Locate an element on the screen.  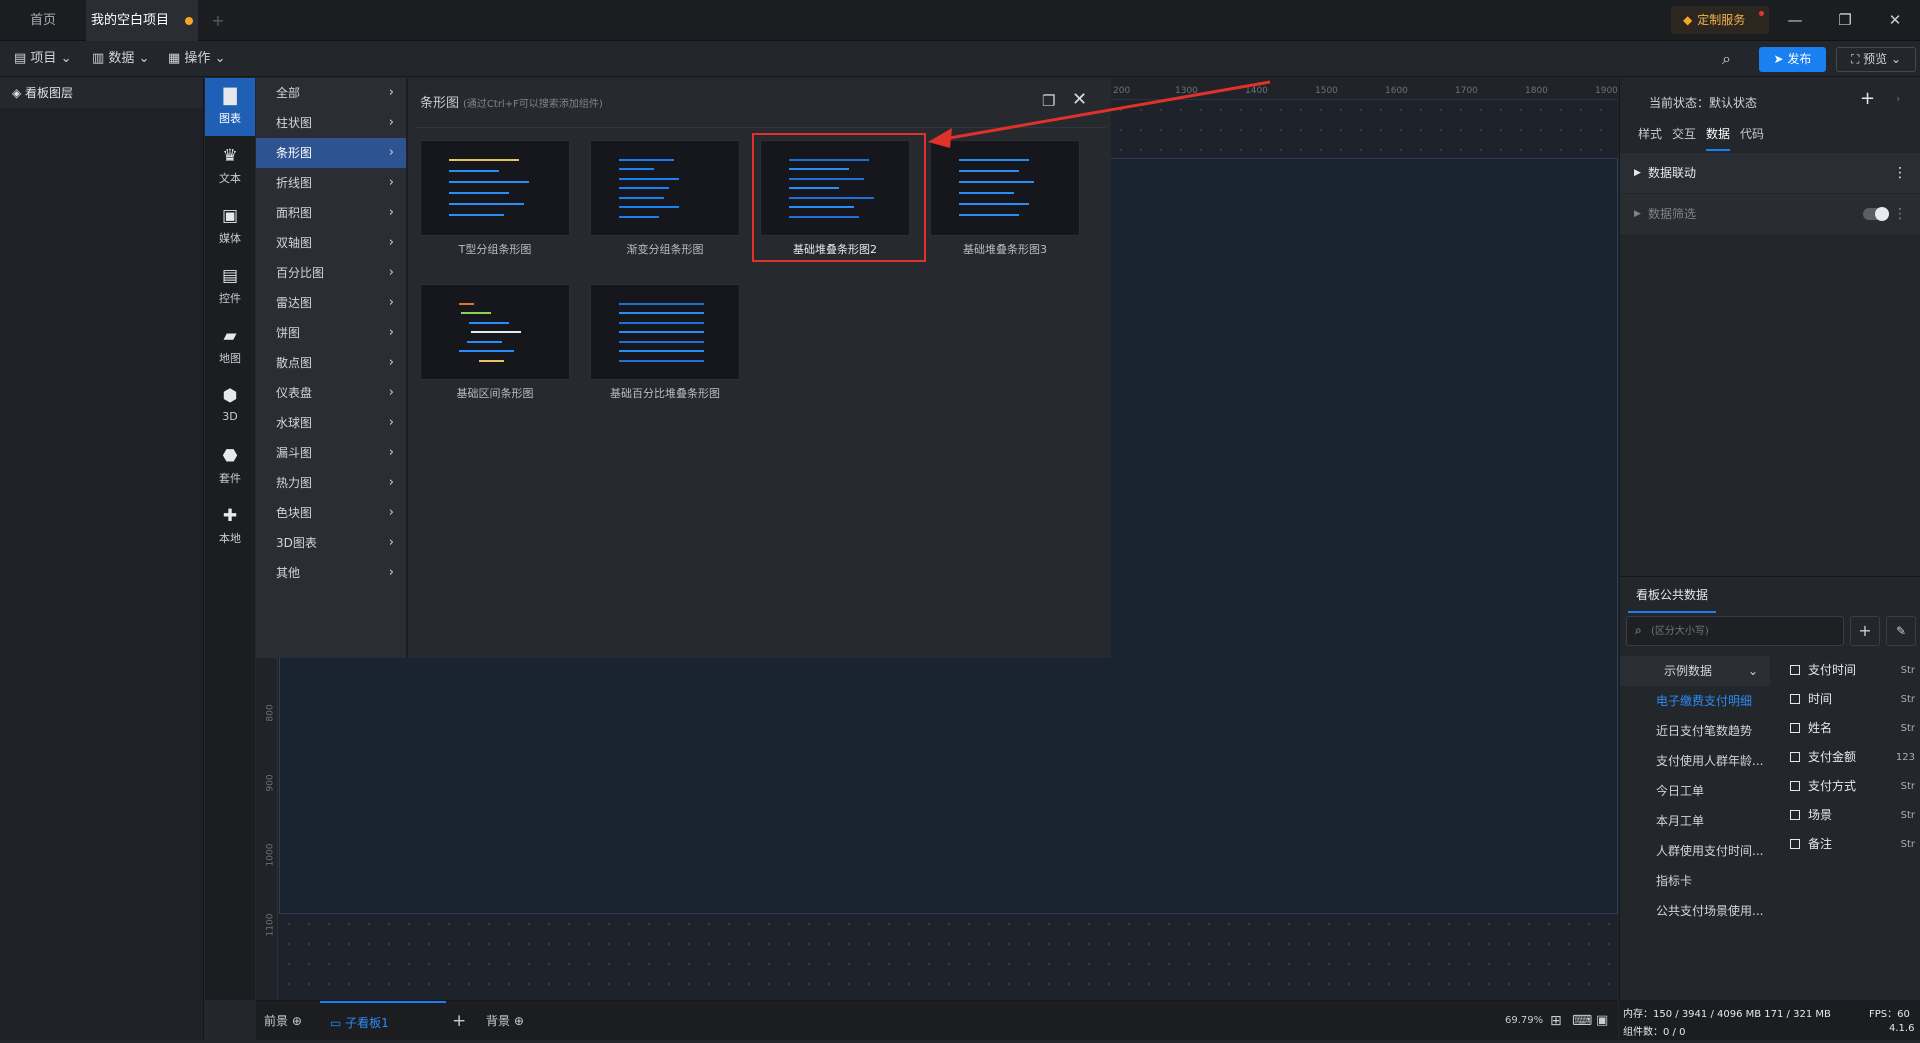
dataset-item: 指标卡 is located at coordinates (1695, 881).